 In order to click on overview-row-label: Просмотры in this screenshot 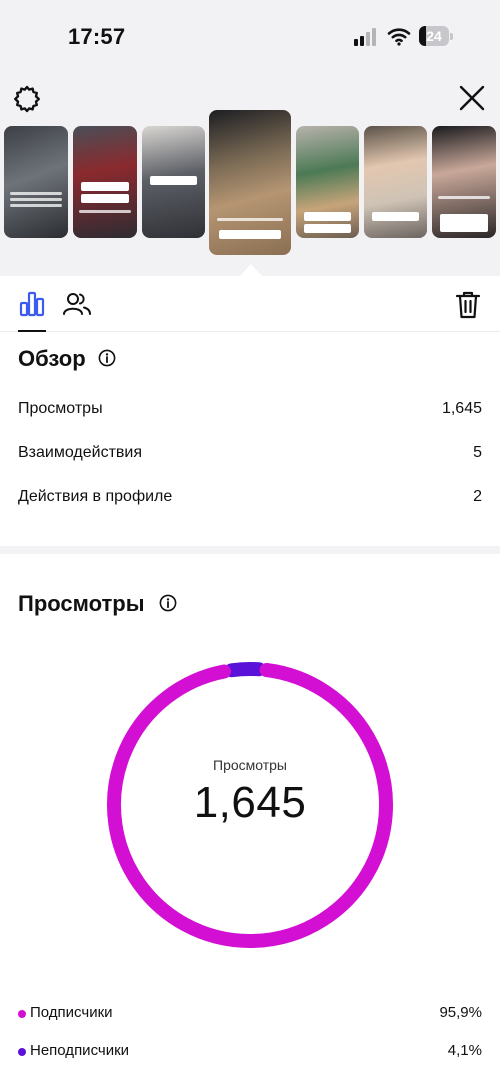, I will do `click(60, 408)`.